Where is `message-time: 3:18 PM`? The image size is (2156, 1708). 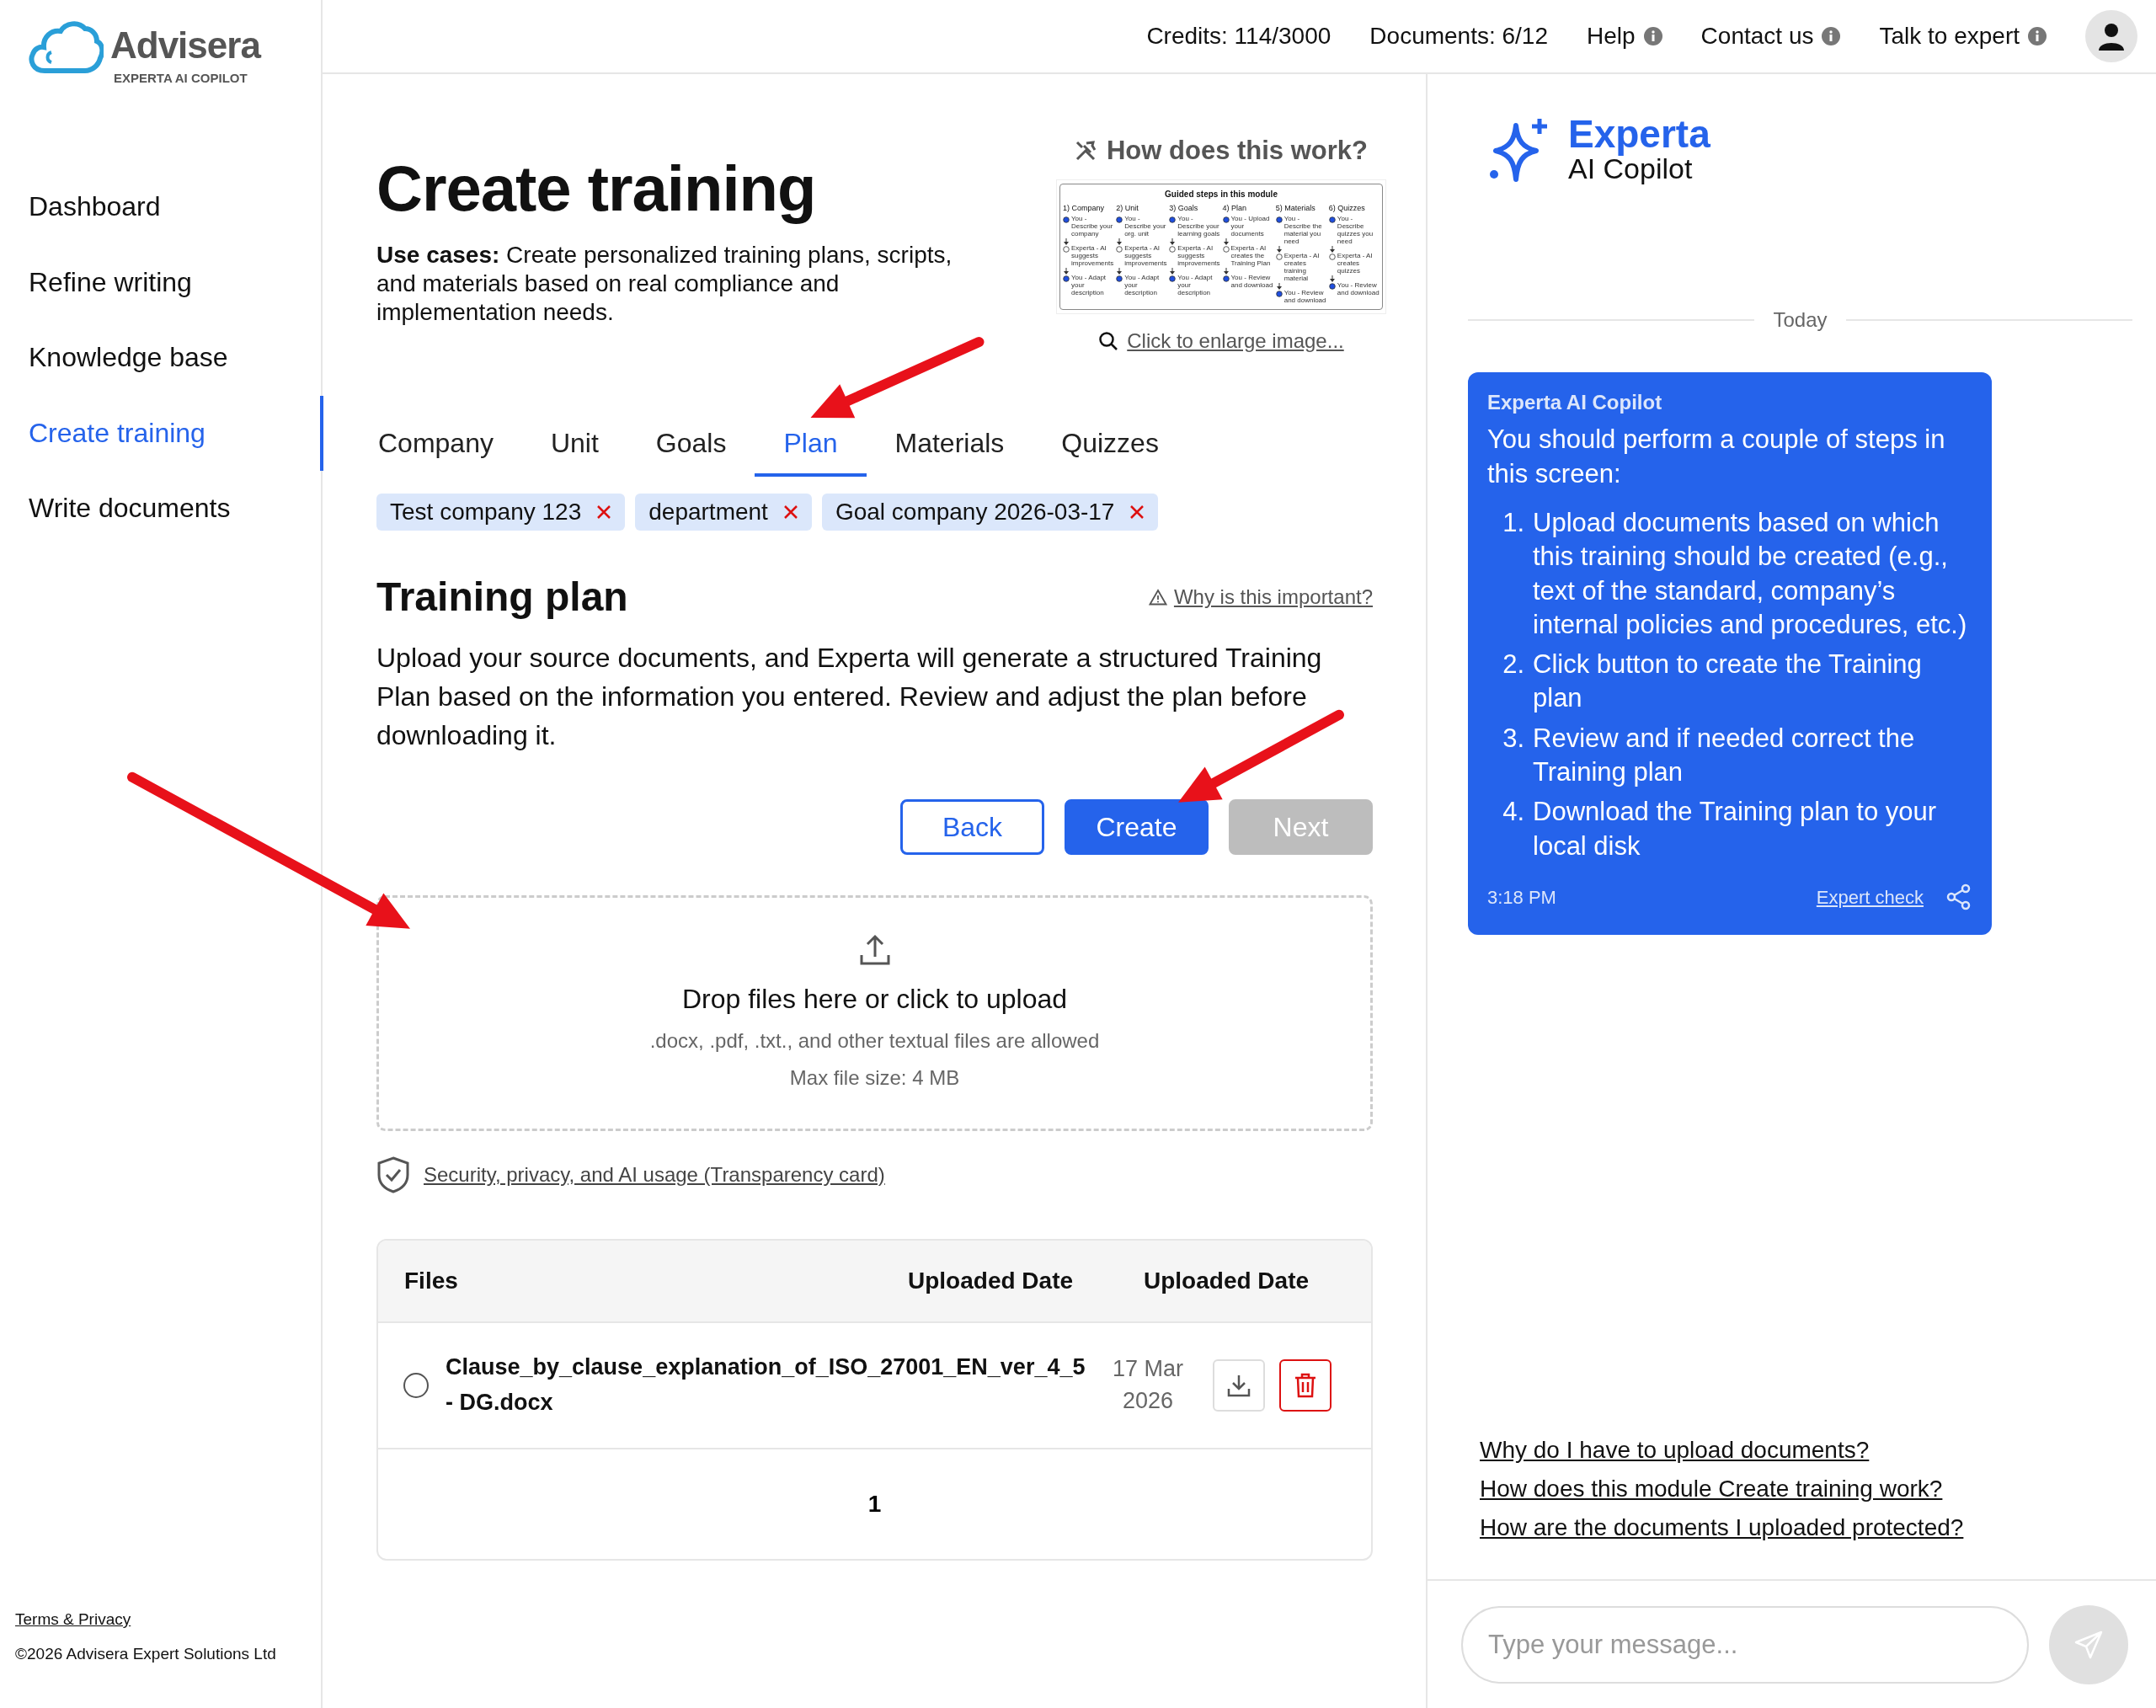
message-time: 3:18 PM is located at coordinates (1521, 897).